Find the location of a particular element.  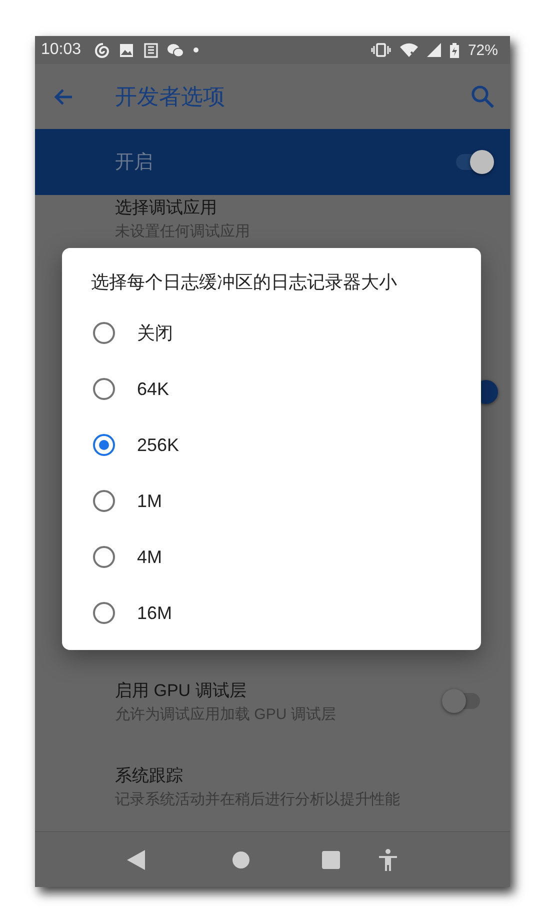

radio-option: 4M is located at coordinates (271, 557).